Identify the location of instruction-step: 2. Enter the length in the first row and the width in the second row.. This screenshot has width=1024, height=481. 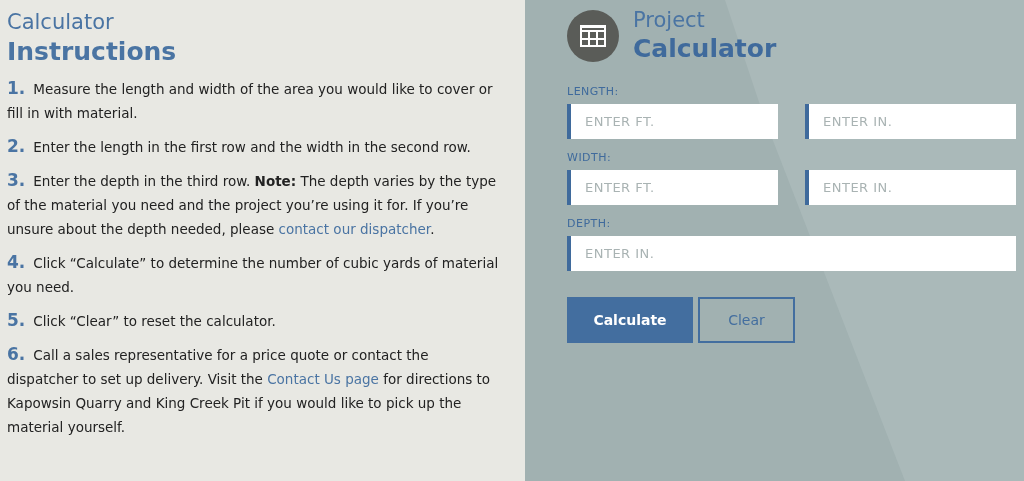
(253, 146).